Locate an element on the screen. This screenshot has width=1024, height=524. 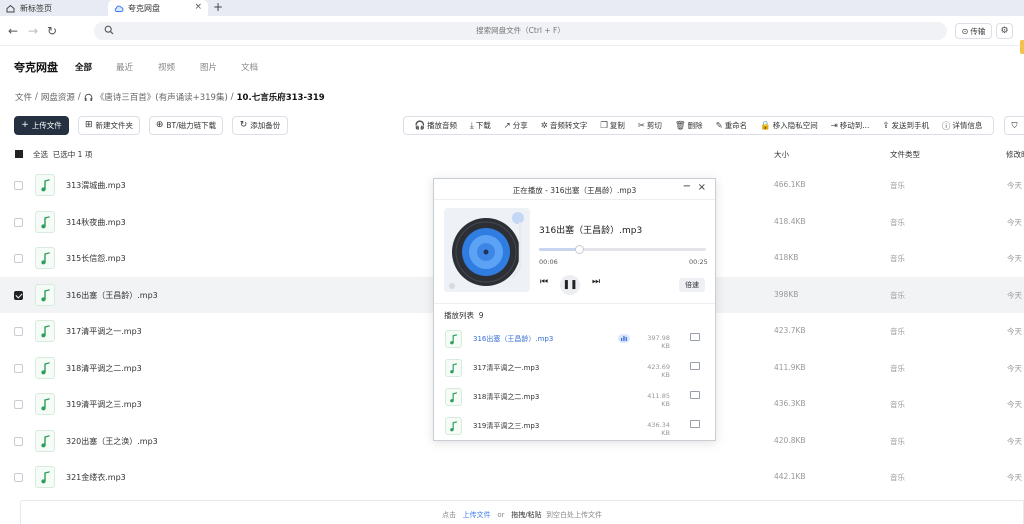
breadcrumb-root: 文件 is located at coordinates (23, 97).